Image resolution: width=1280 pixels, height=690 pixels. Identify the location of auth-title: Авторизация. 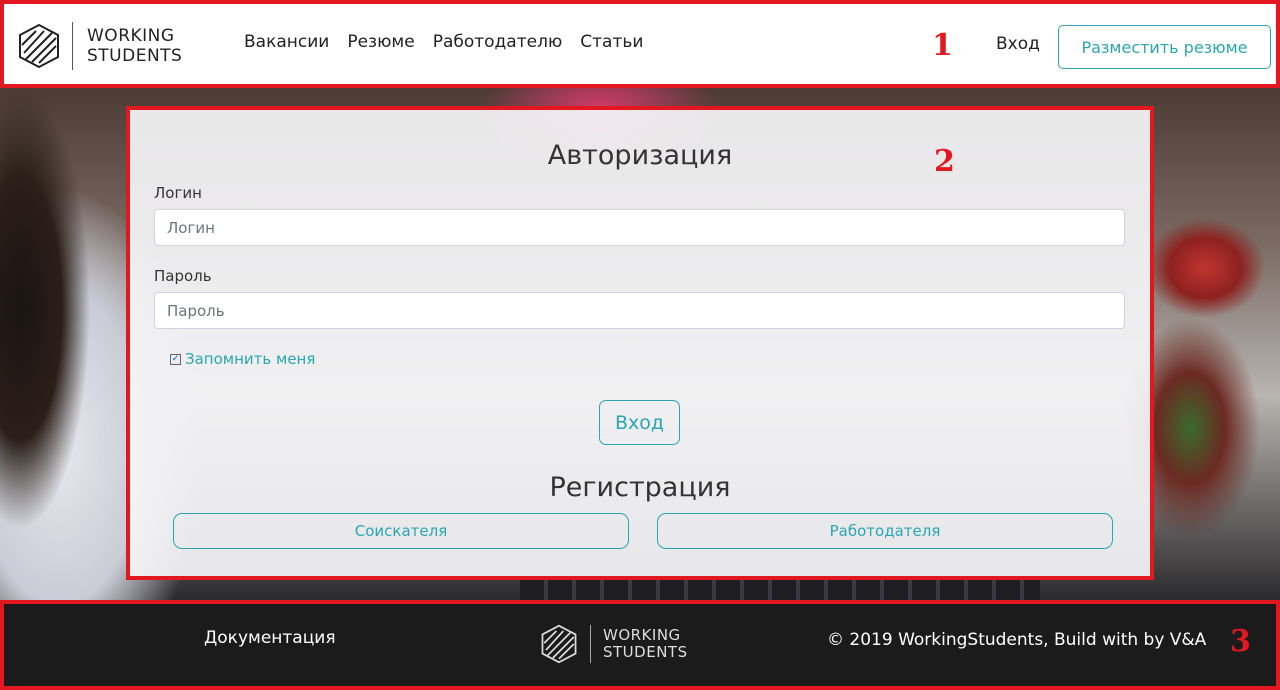
(640, 155).